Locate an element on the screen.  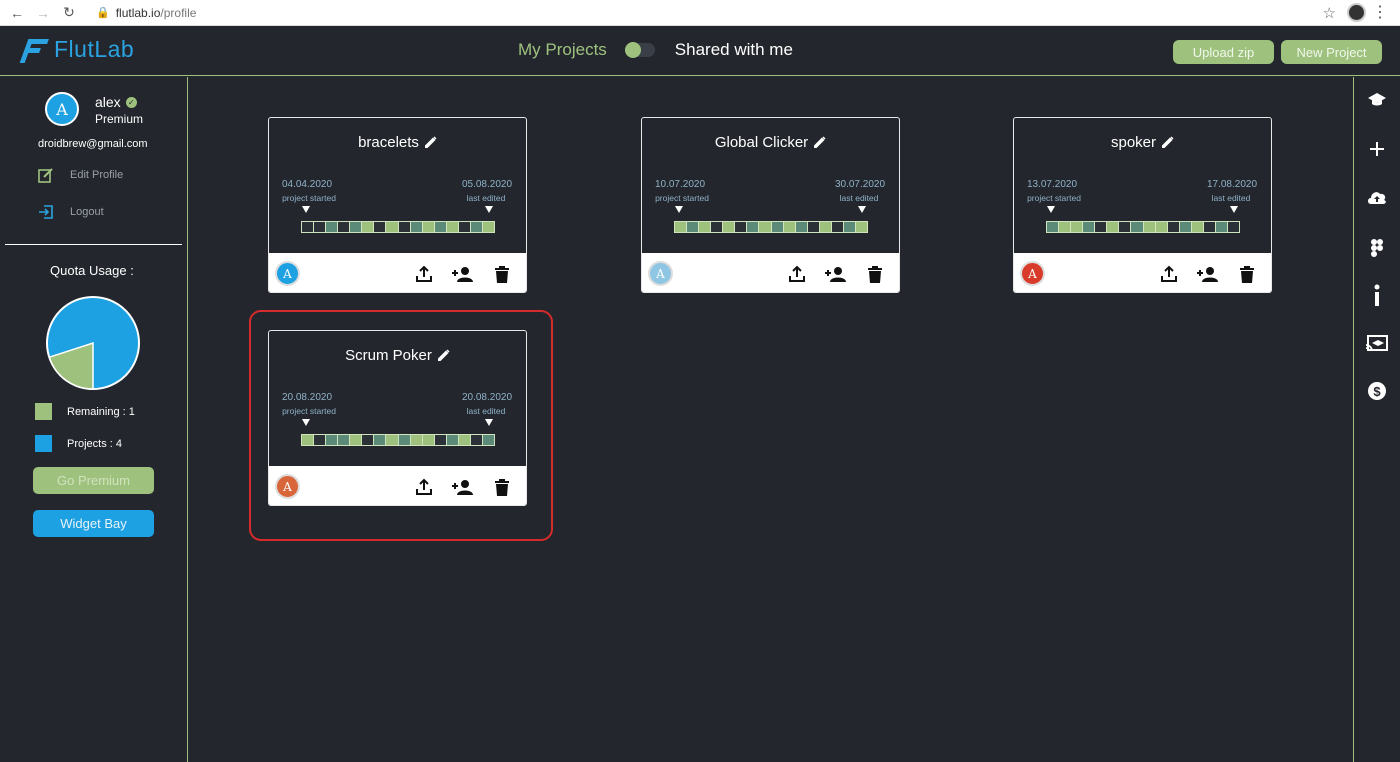
upload-zip-button: Upload zip is located at coordinates (1223, 52).